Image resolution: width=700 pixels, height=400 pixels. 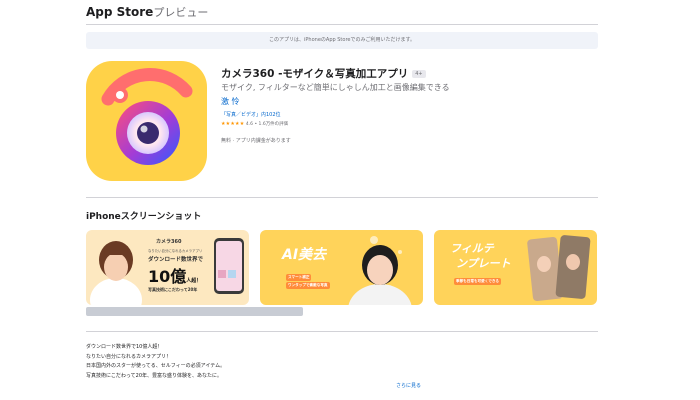 I want to click on screenshots-heading: iPhoneスクリーンショット, so click(x=144, y=217).